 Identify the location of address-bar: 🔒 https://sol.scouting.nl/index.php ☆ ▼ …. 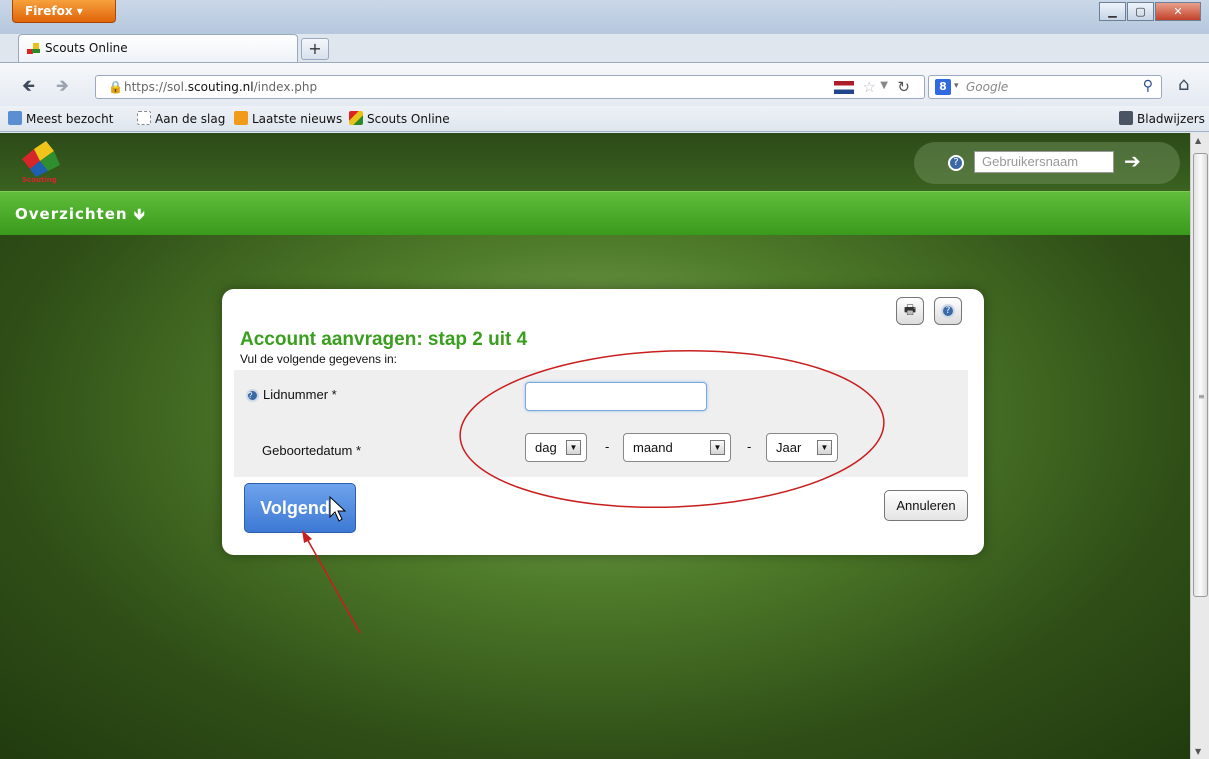
(510, 87).